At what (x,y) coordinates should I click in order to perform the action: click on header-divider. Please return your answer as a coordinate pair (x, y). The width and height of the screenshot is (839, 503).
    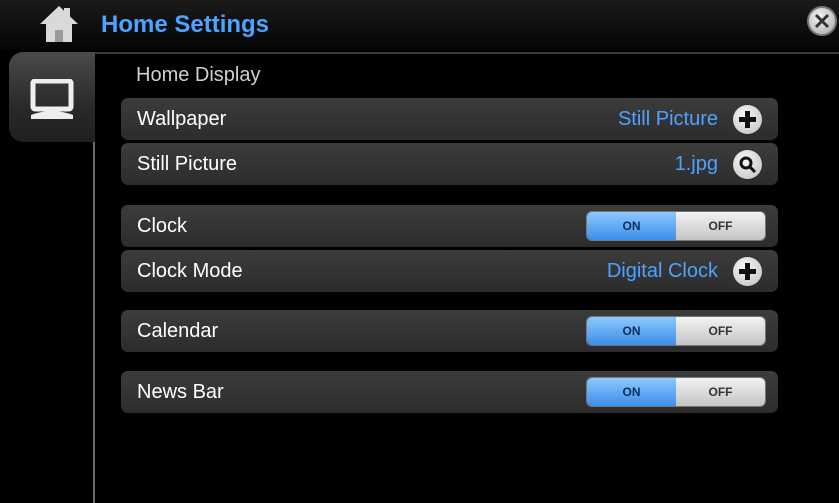
    Looking at the image, I should click on (467, 53).